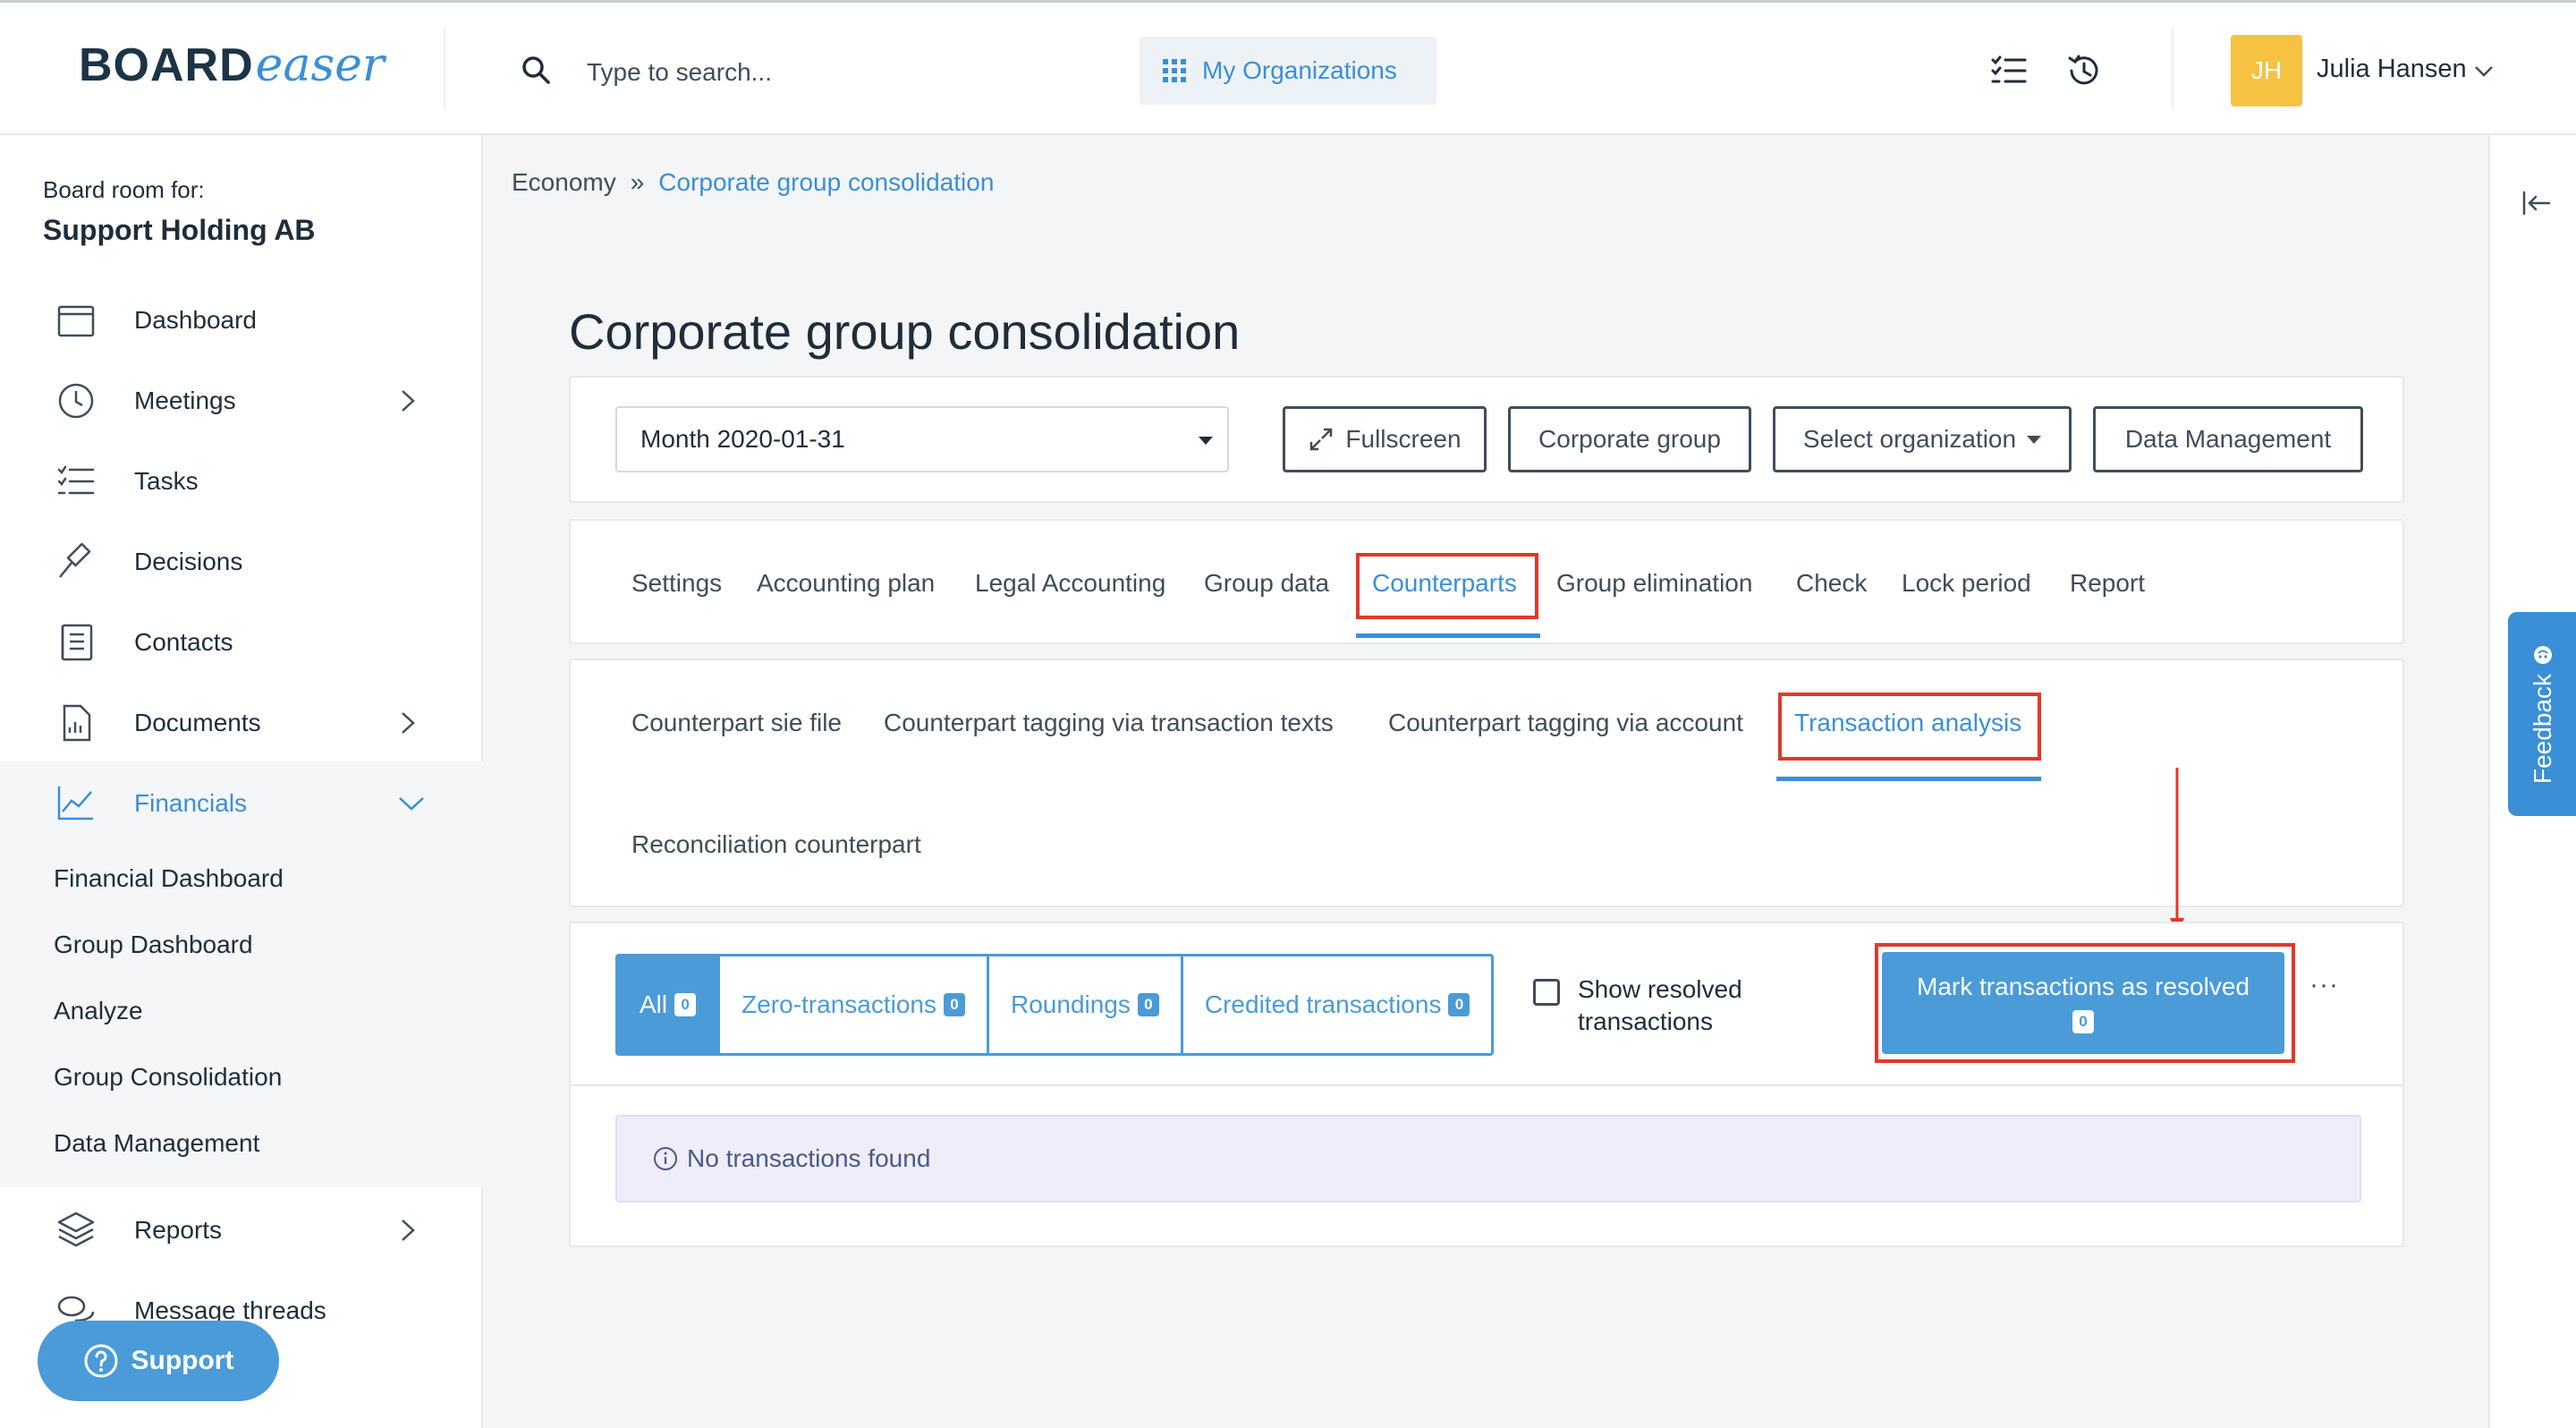  I want to click on breadcrumb: Economy » Corporate group consolidation, so click(753, 182).